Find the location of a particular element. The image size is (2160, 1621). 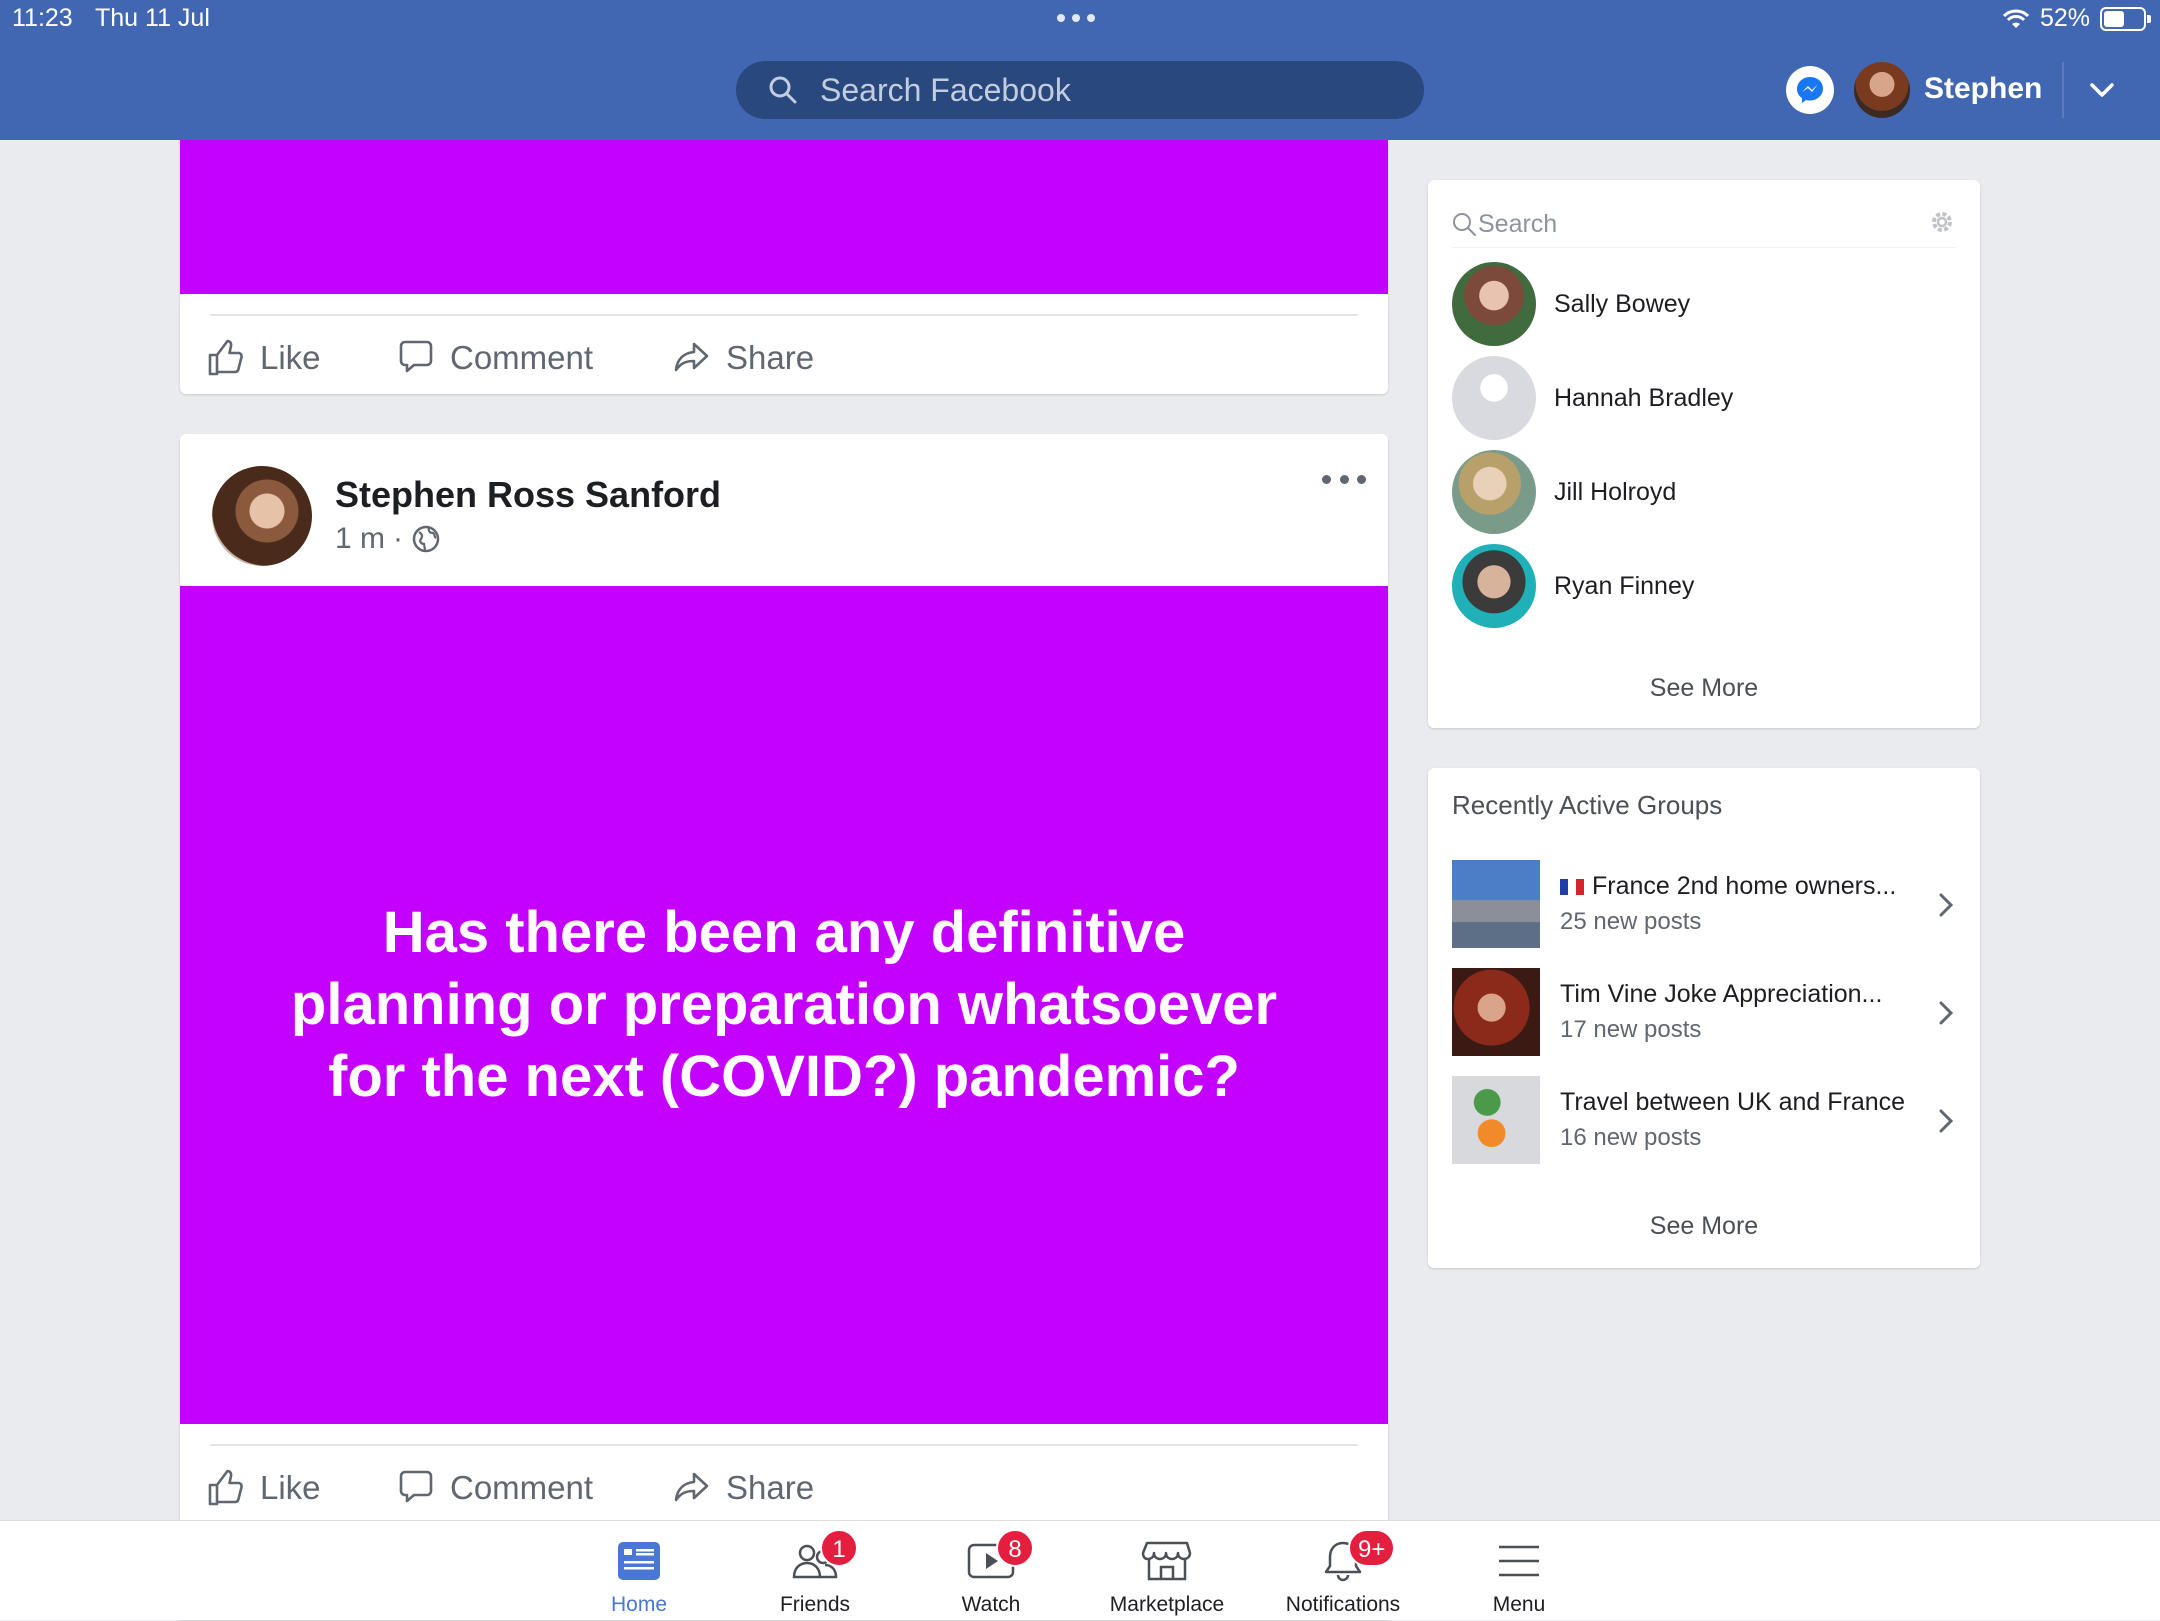

tab-home: Home is located at coordinates (639, 1571).